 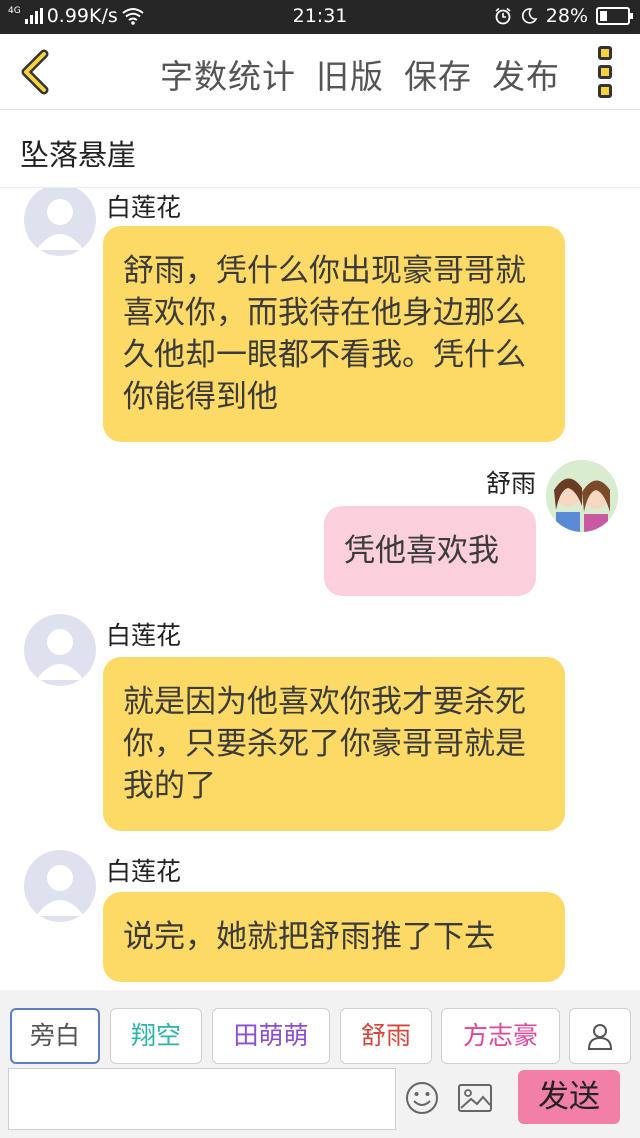 I want to click on character-label: 舒雨, so click(x=385, y=1035).